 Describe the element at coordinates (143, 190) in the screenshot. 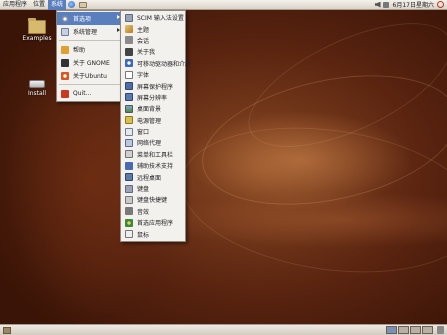

I see `menu-item-label: 键盘` at that location.